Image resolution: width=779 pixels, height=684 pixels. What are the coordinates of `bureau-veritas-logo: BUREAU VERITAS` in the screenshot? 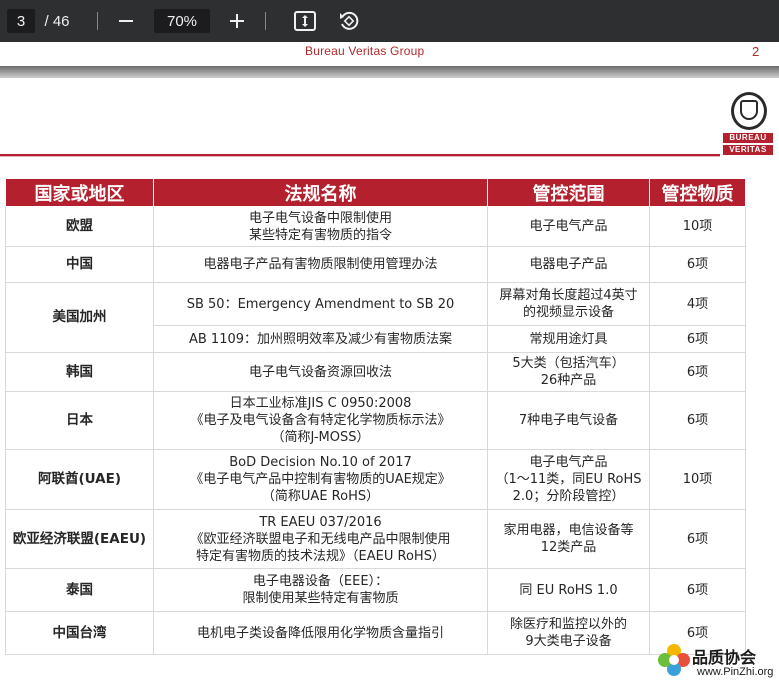 It's located at (748, 123).